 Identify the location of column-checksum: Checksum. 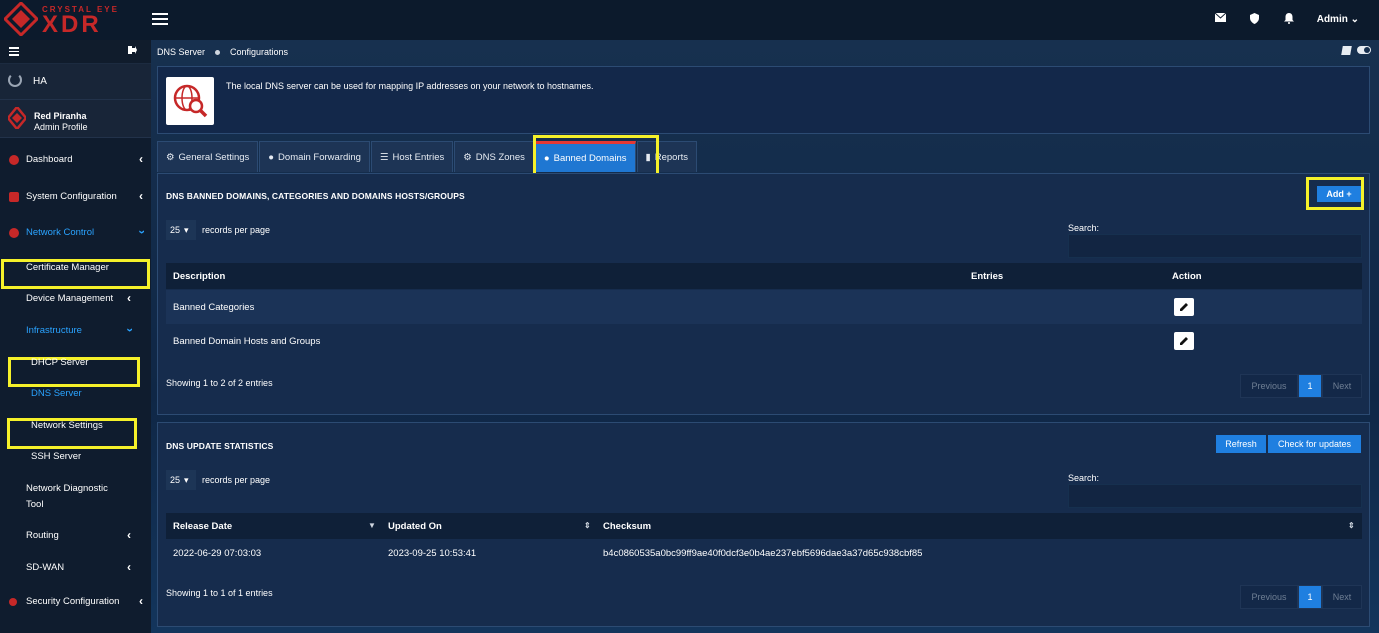
(627, 526).